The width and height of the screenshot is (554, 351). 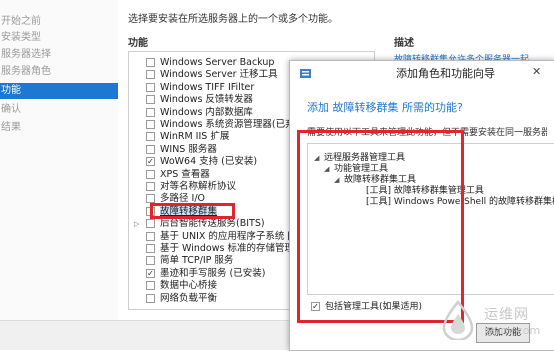 What do you see at coordinates (212, 224) in the screenshot?
I see `feature-label: 后台智能传送服务(BITS)` at bounding box center [212, 224].